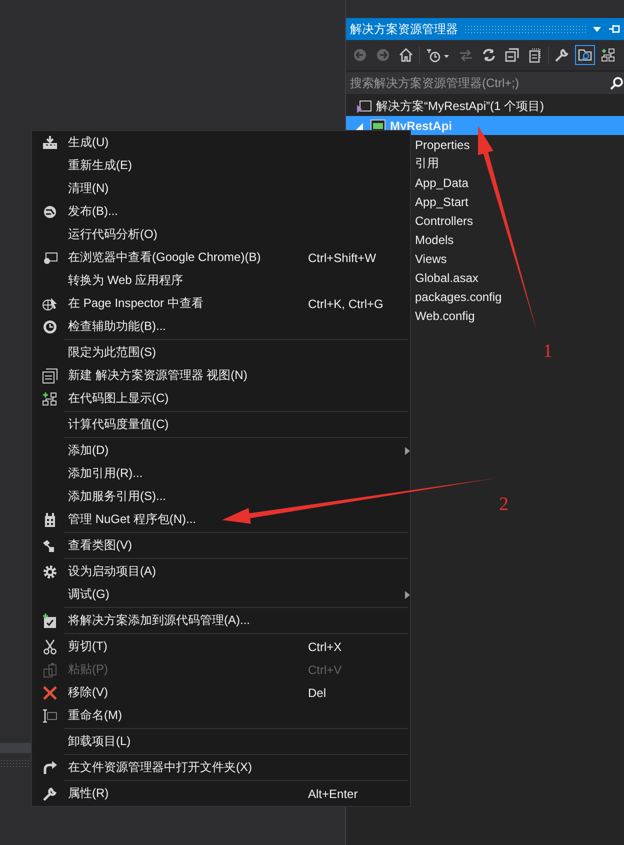  I want to click on window-list-icon, so click(50, 376).